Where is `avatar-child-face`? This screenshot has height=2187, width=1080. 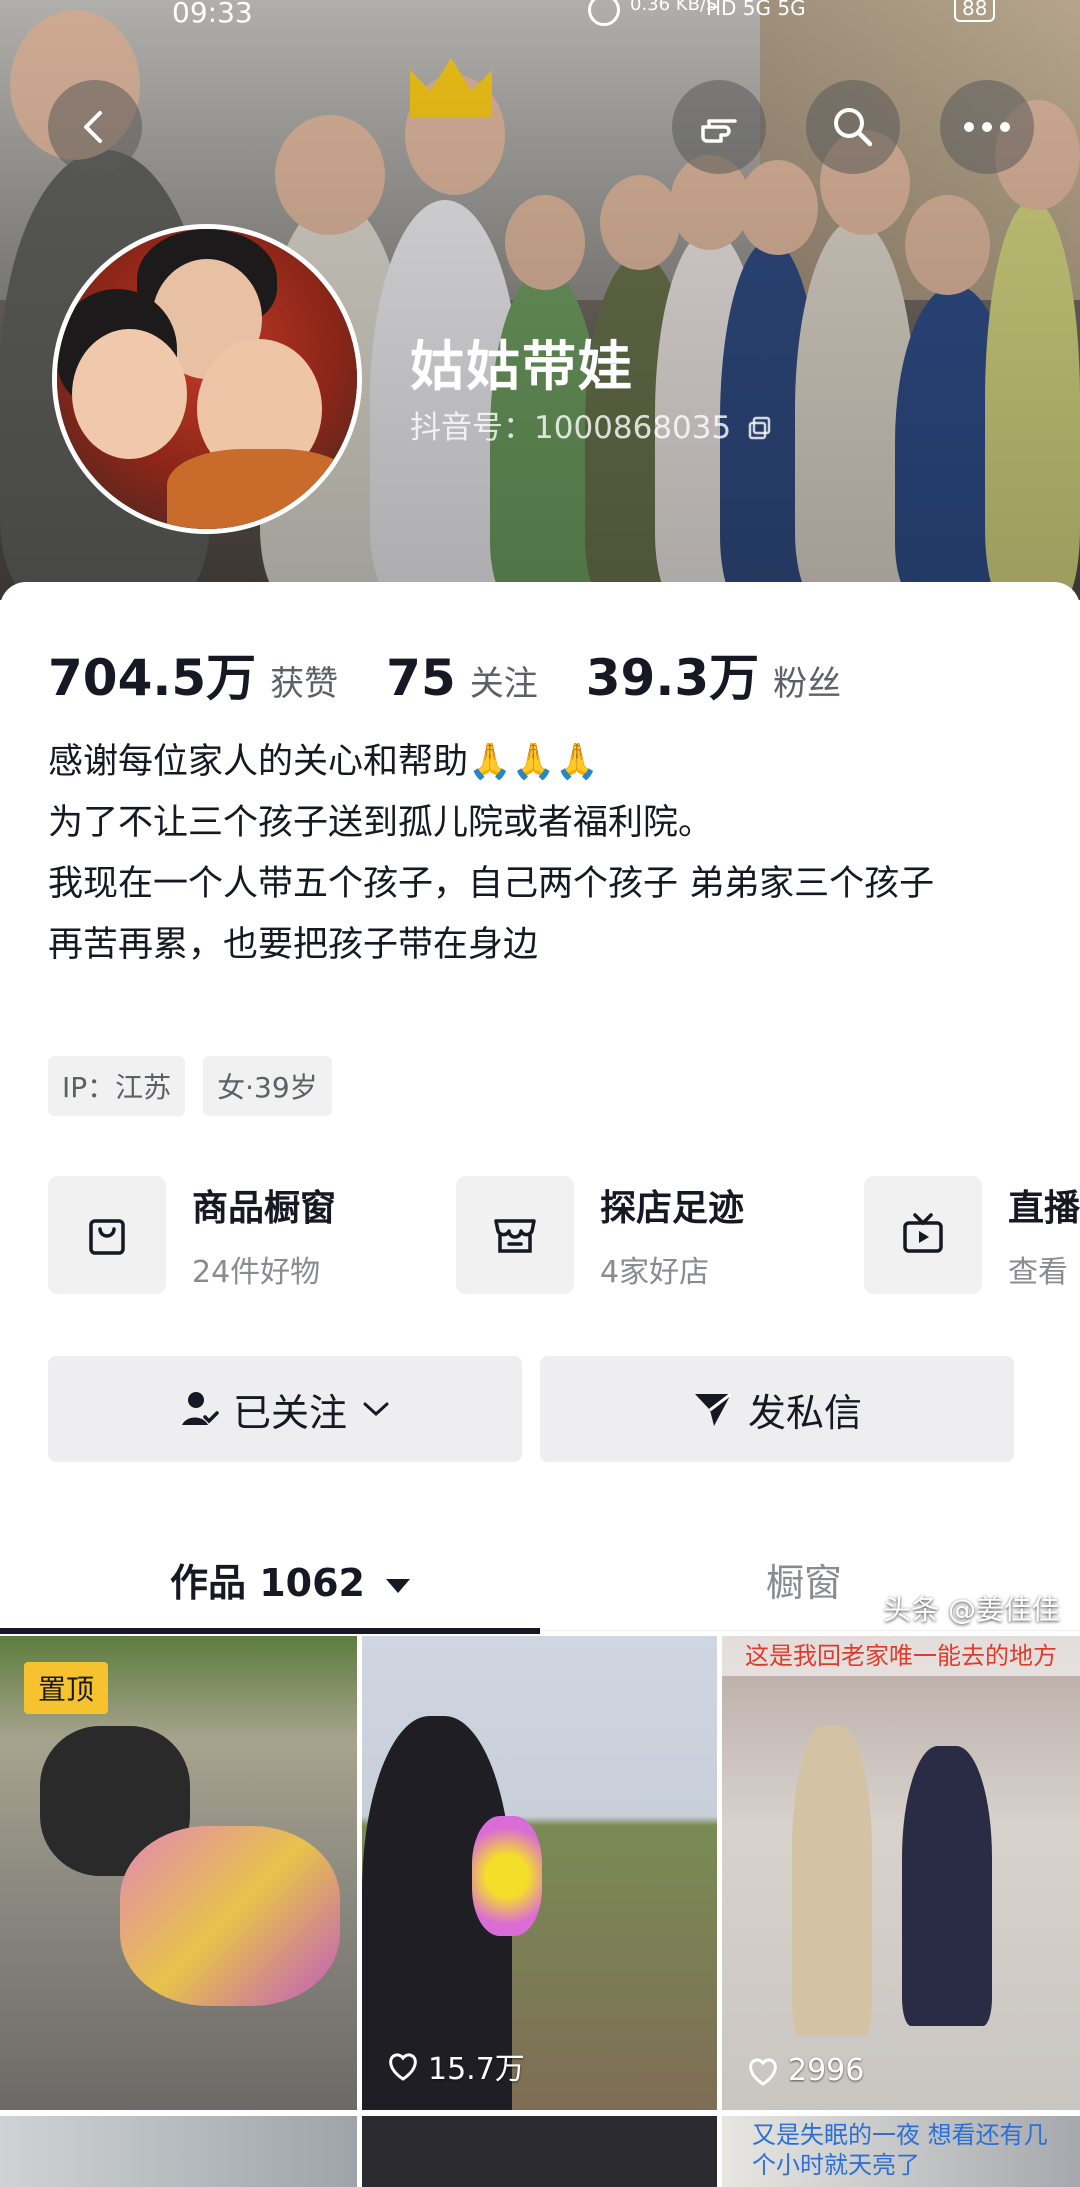
avatar-child-face is located at coordinates (129, 394).